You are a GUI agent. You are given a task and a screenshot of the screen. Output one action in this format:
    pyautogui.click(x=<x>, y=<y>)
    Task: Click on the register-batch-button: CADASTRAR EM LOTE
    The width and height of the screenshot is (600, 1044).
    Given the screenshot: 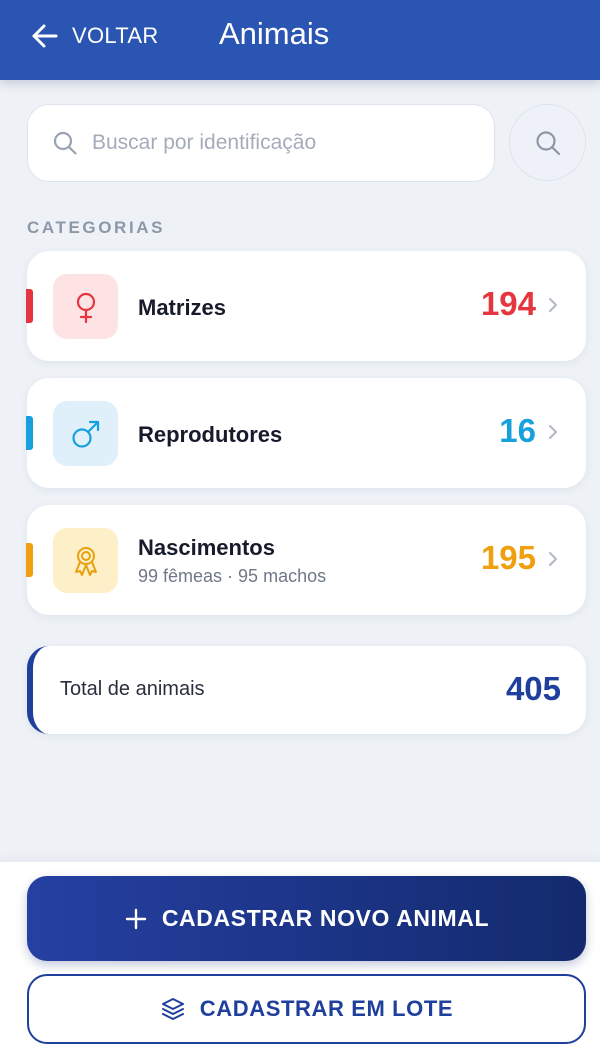 What is the action you would take?
    pyautogui.click(x=306, y=1009)
    